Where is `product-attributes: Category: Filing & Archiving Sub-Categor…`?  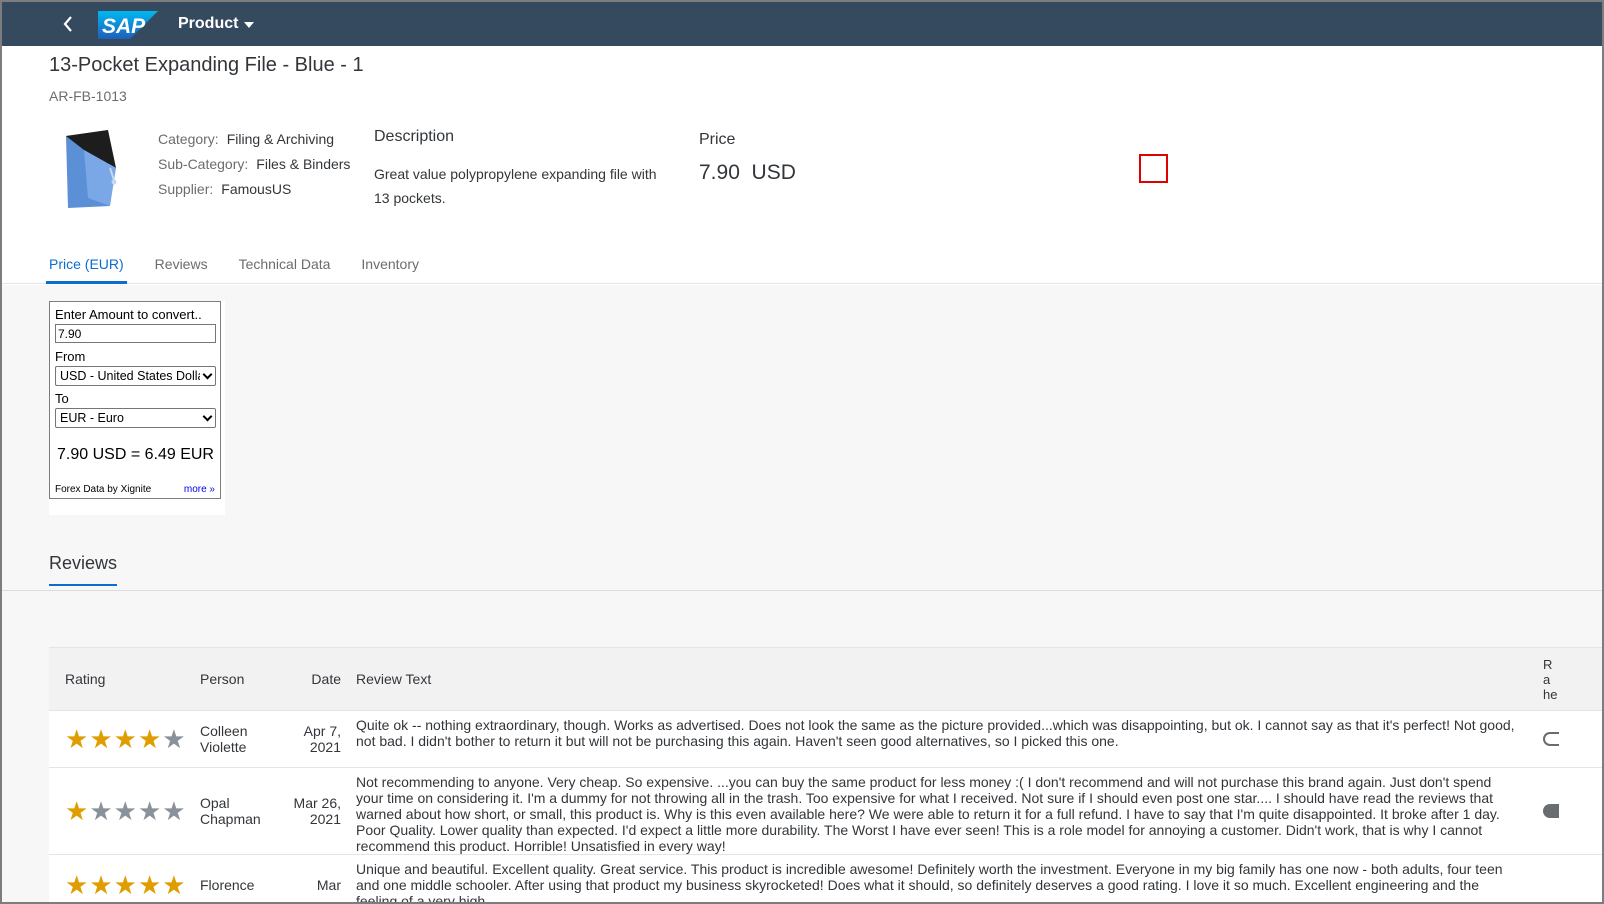
product-attributes: Category: Filing & Archiving Sub-Categor… is located at coordinates (254, 168).